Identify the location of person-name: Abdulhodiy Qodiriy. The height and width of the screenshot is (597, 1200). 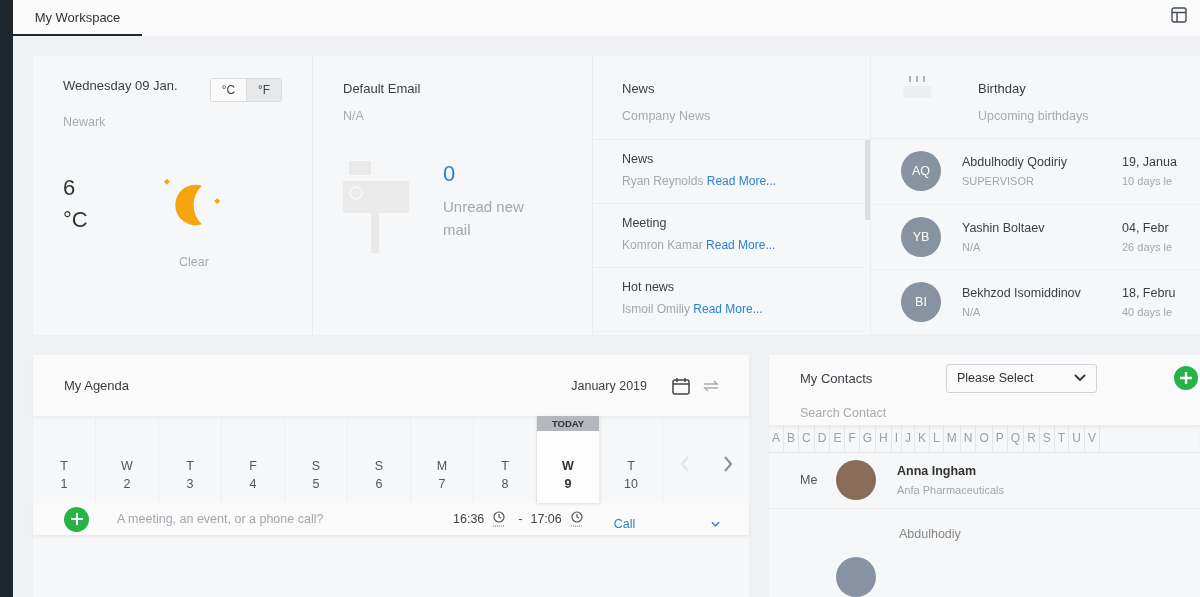
(1015, 162).